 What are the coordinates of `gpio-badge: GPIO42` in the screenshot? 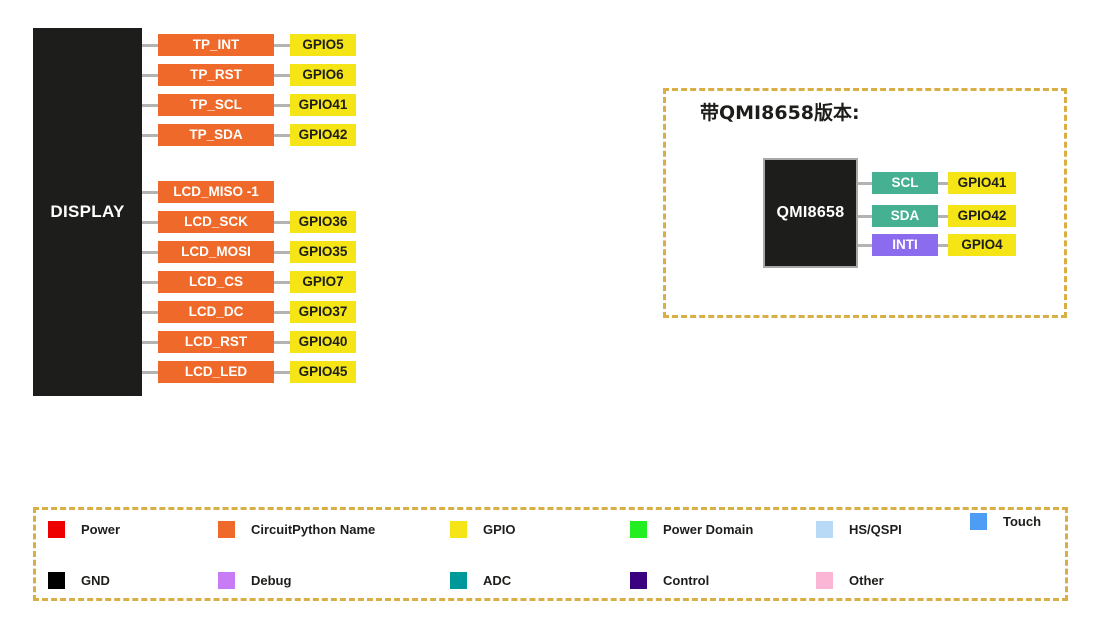 It's located at (982, 216).